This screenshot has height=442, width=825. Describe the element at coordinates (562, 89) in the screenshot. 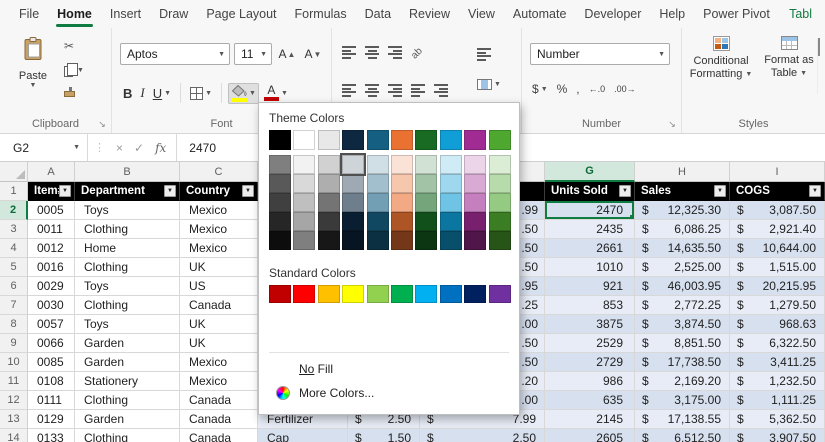

I see `percent-style-button: %` at that location.